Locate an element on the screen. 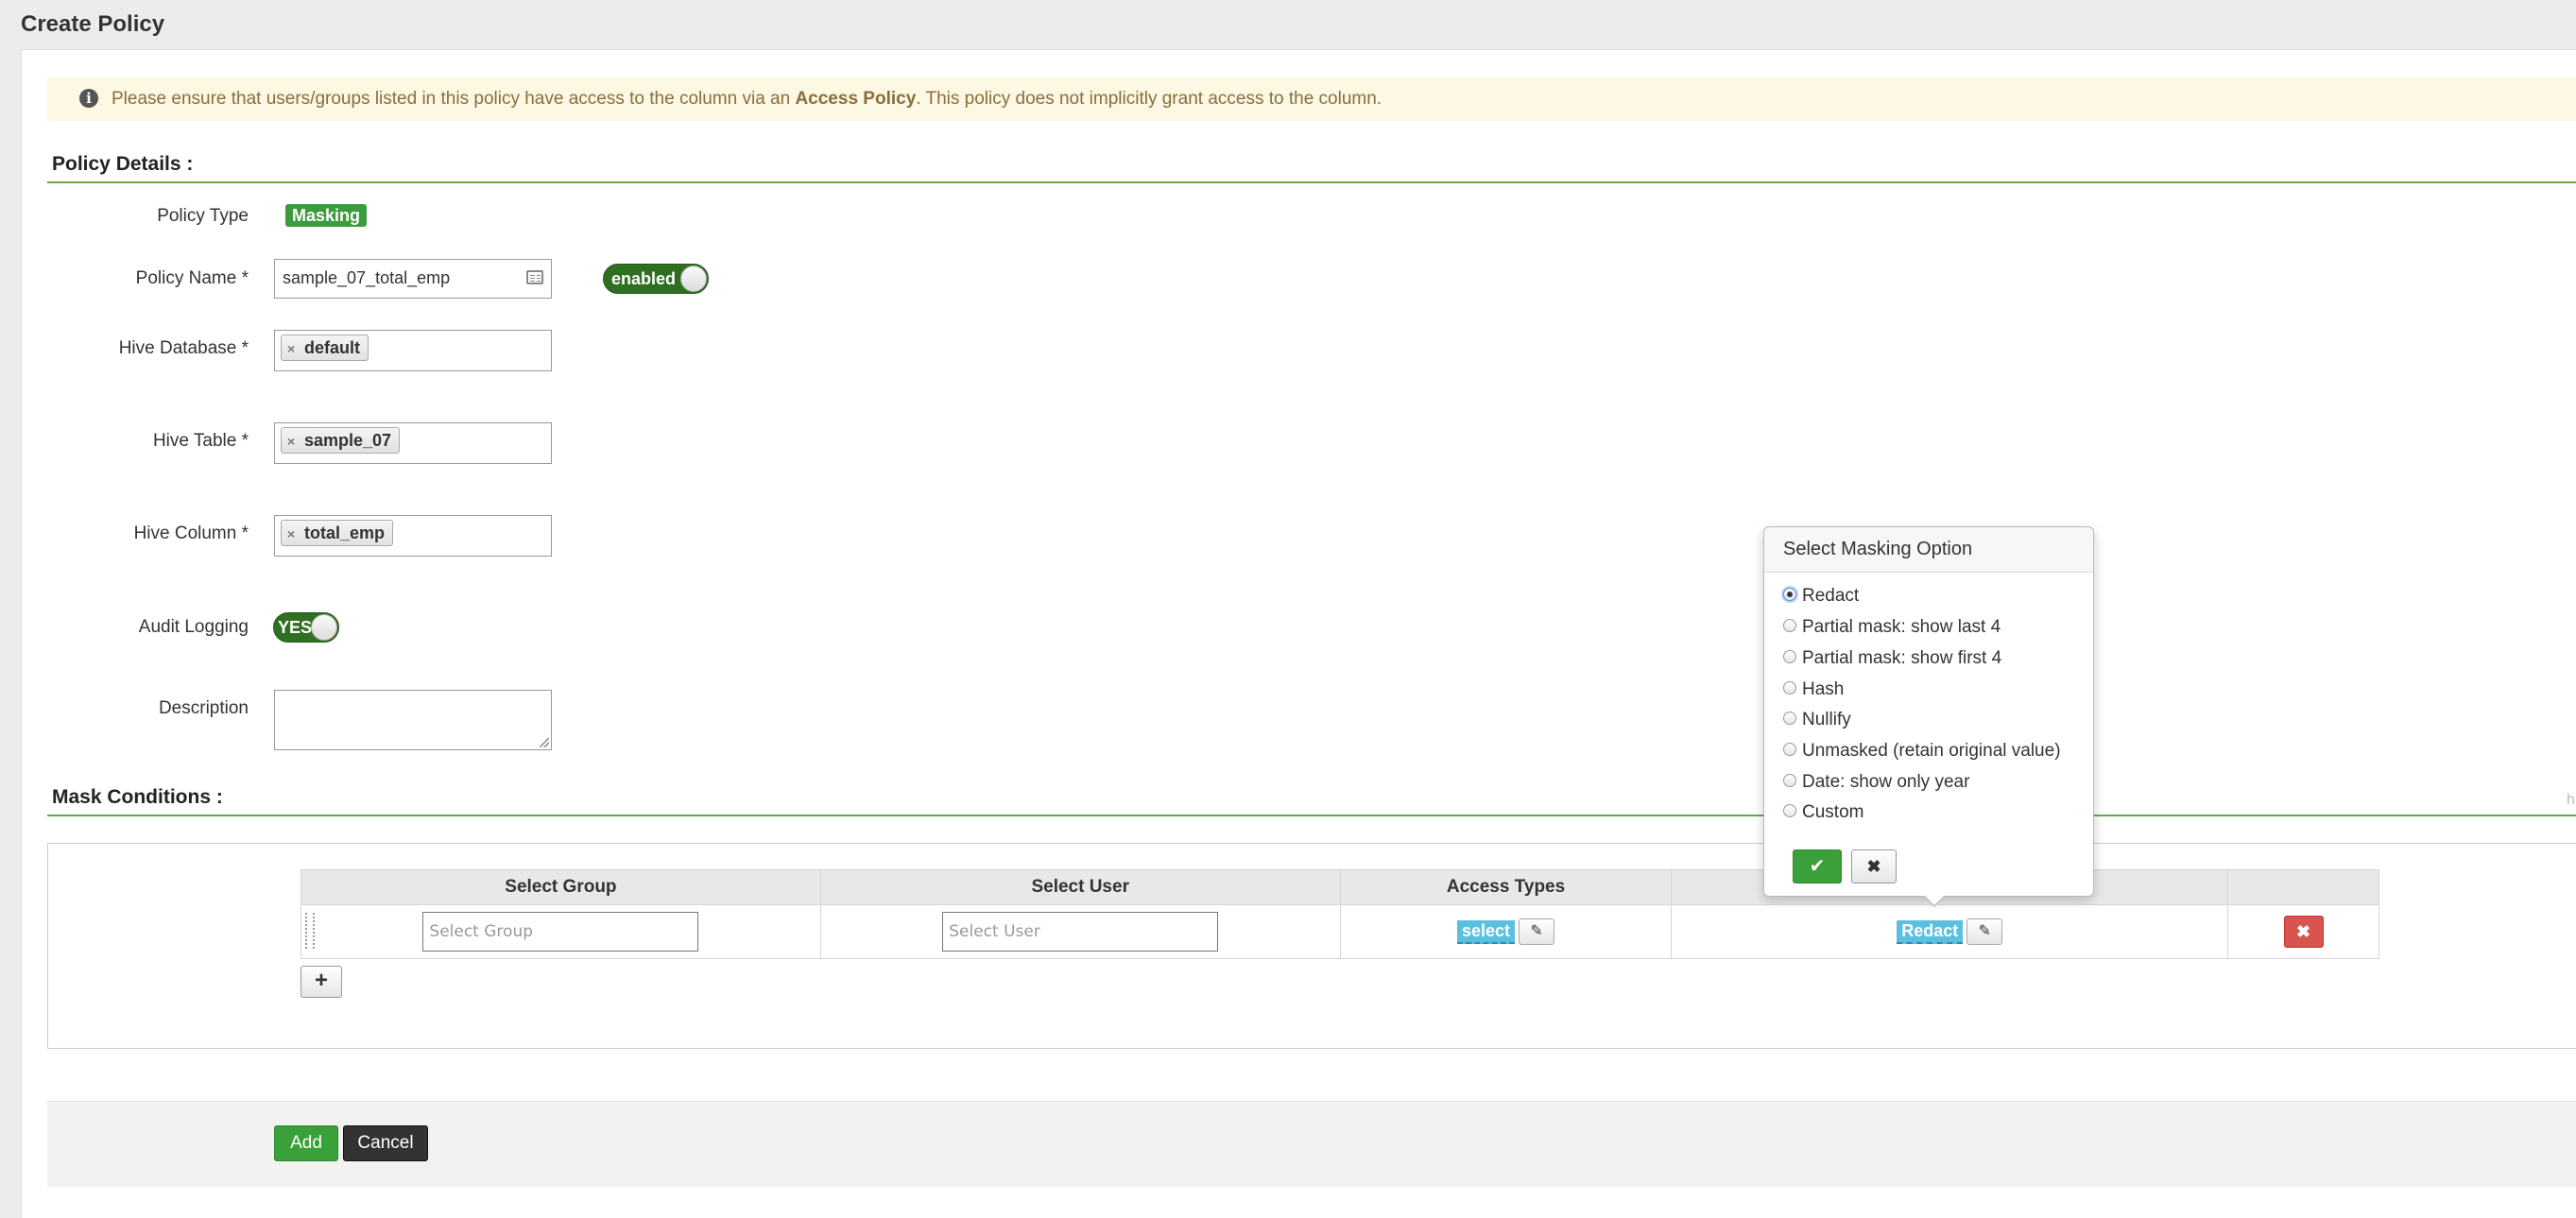 The height and width of the screenshot is (1218, 2576). info-icon: i is located at coordinates (88, 98).